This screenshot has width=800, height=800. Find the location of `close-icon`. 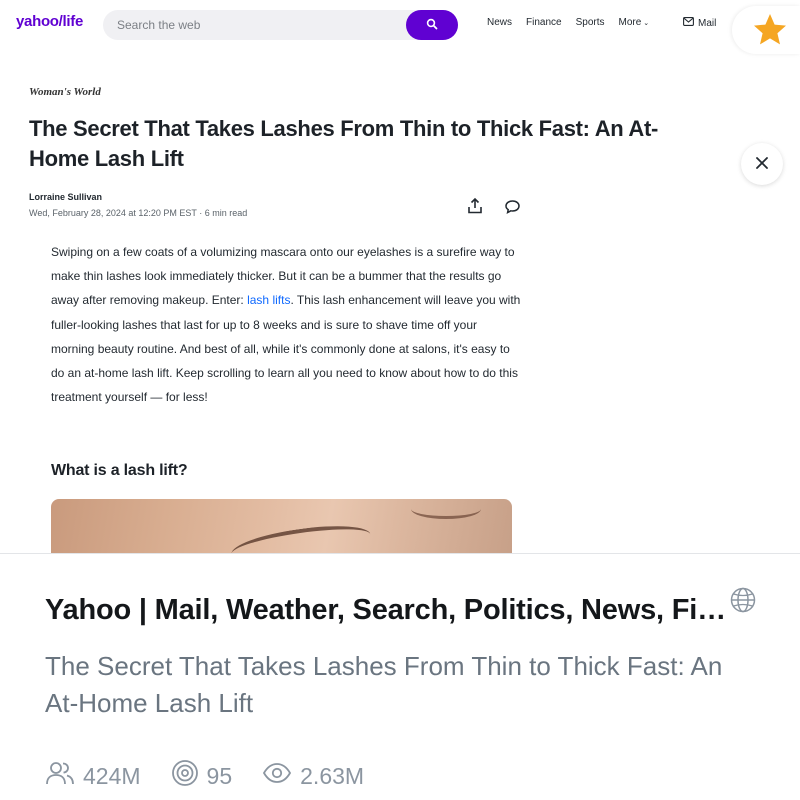

close-icon is located at coordinates (762, 164).